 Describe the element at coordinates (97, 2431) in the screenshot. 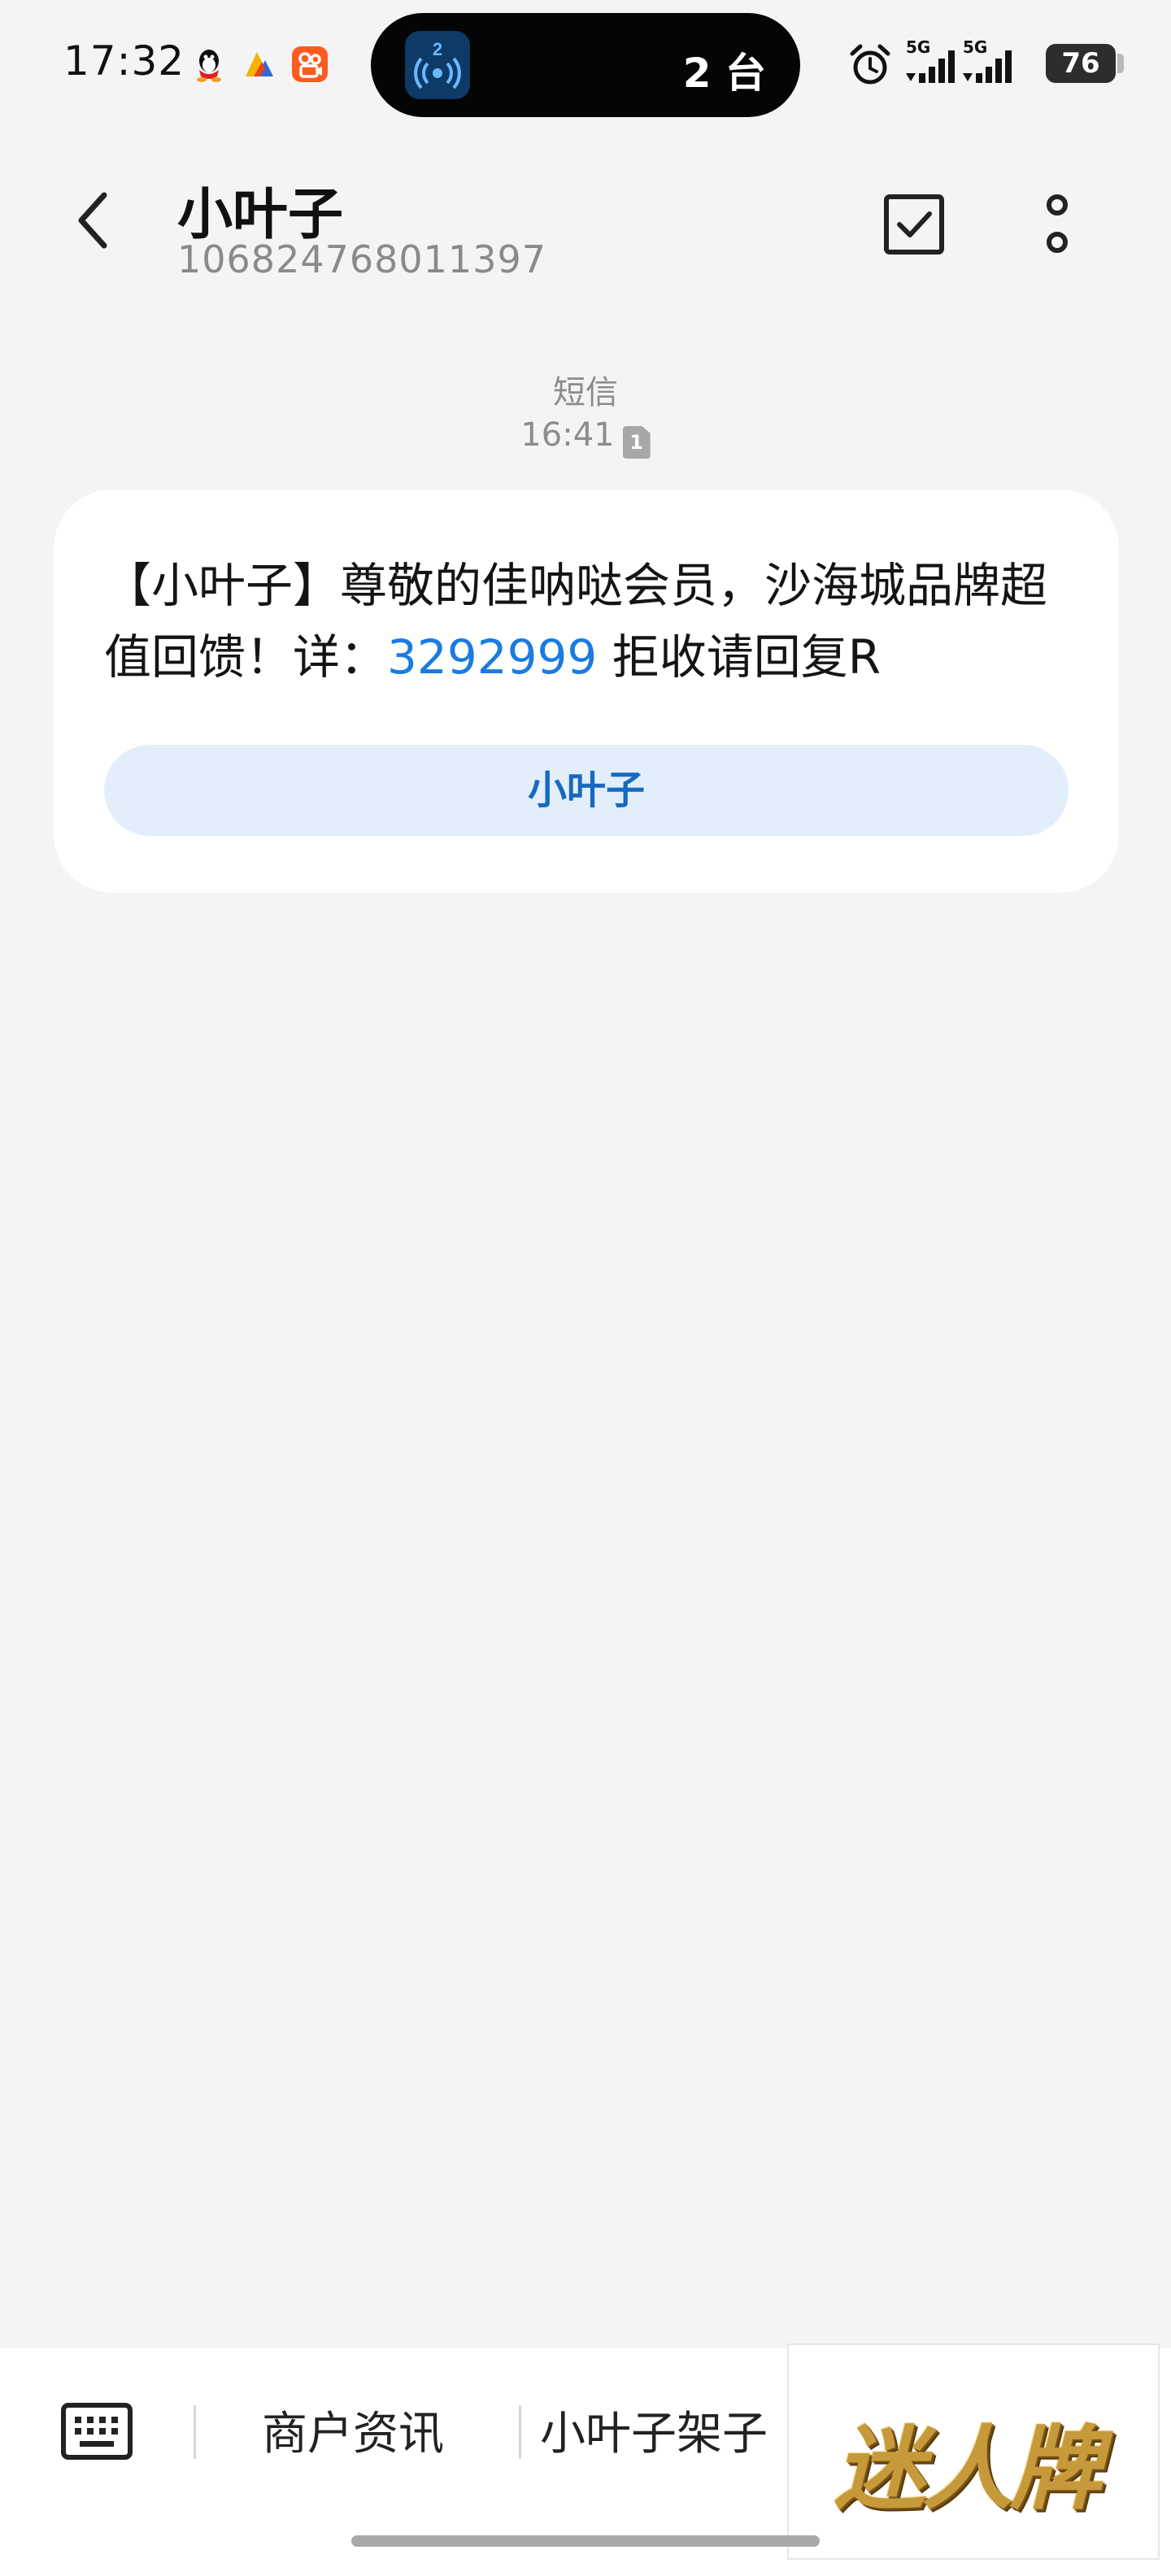

I see `keyboard-toggle-button` at that location.